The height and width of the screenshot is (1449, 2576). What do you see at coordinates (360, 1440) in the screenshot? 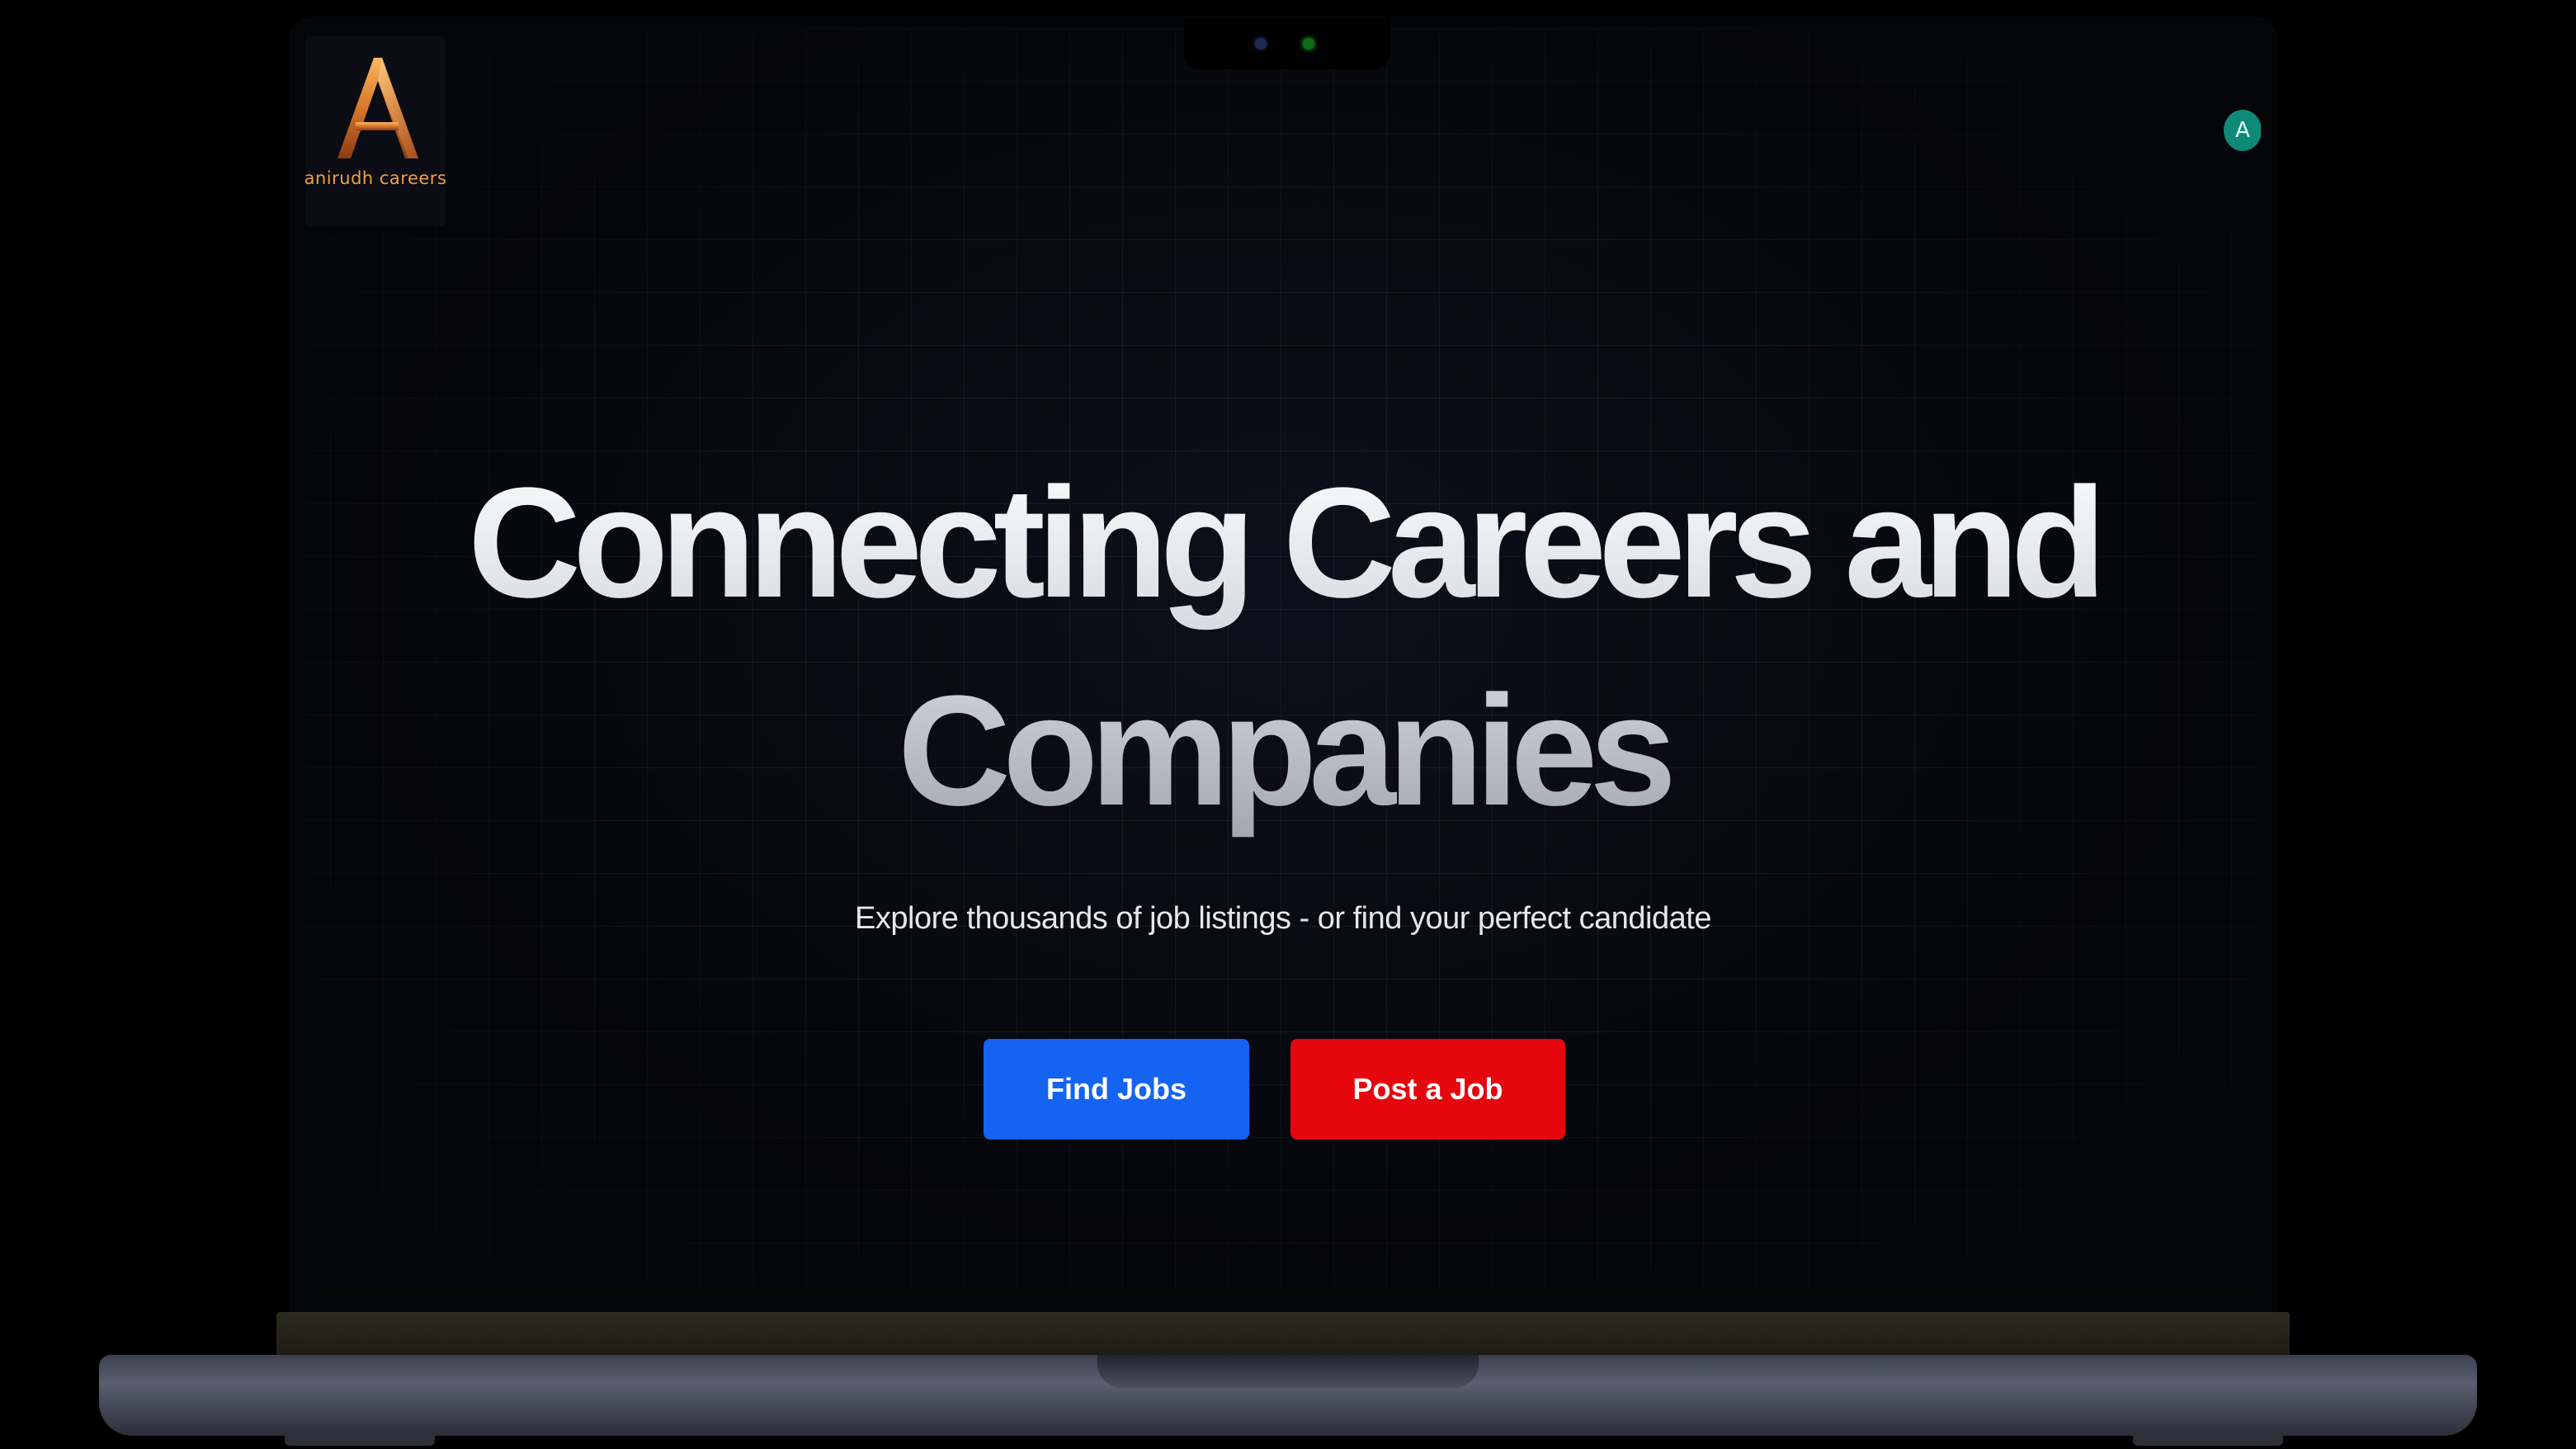
I see `laptop-foot-left` at bounding box center [360, 1440].